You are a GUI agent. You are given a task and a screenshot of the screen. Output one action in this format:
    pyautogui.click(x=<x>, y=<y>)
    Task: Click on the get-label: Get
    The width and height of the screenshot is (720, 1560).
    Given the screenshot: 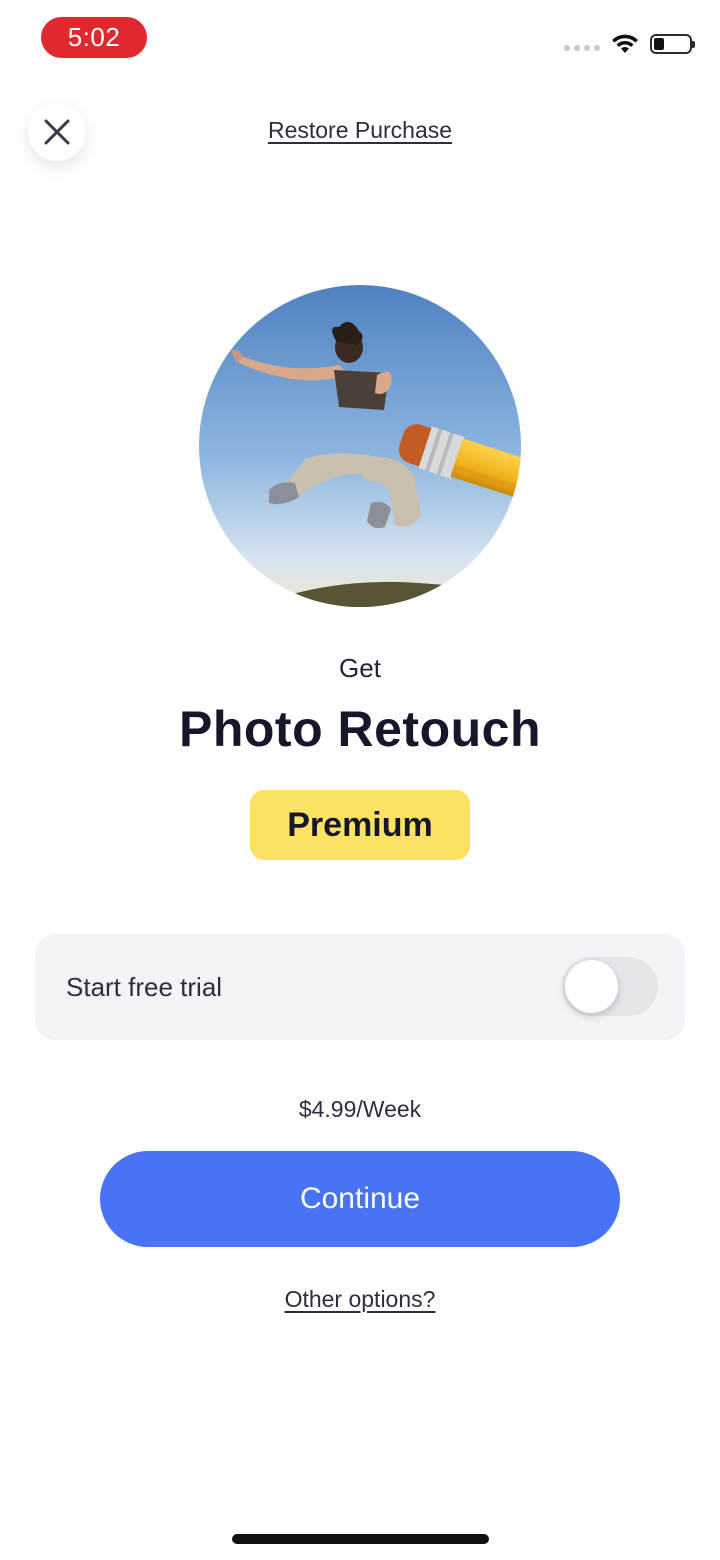 What is the action you would take?
    pyautogui.click(x=360, y=668)
    